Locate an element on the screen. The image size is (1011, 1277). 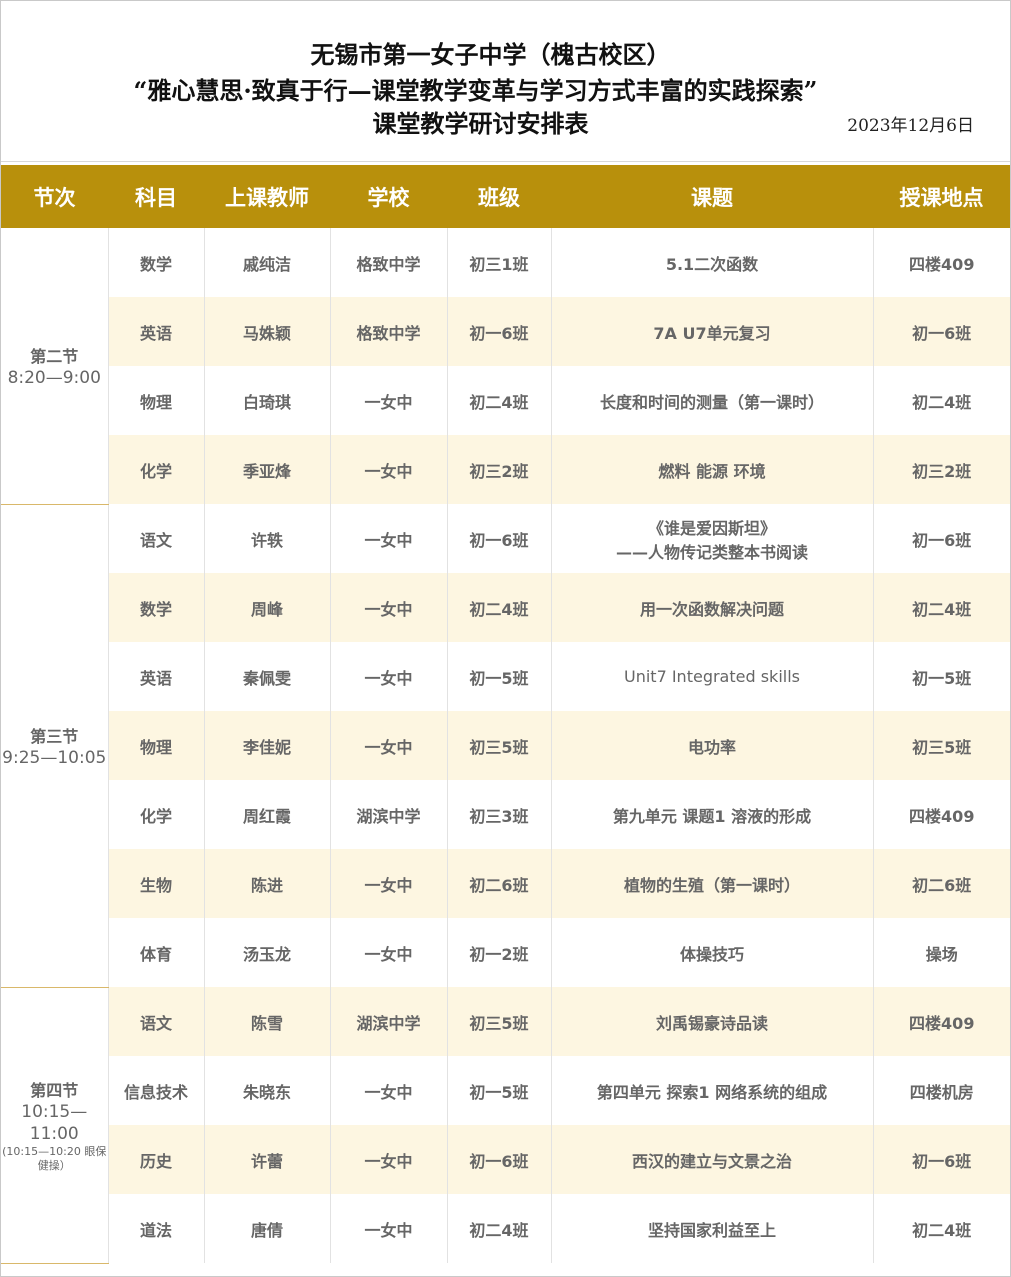
cell-subject: 历史 is located at coordinates (156, 1159).